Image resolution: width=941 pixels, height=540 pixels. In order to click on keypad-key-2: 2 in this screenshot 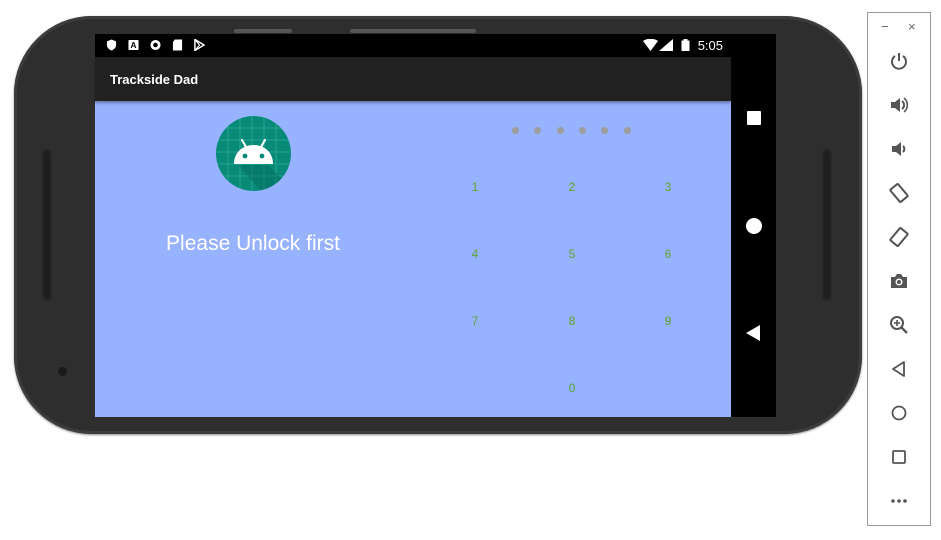, I will do `click(572, 187)`.